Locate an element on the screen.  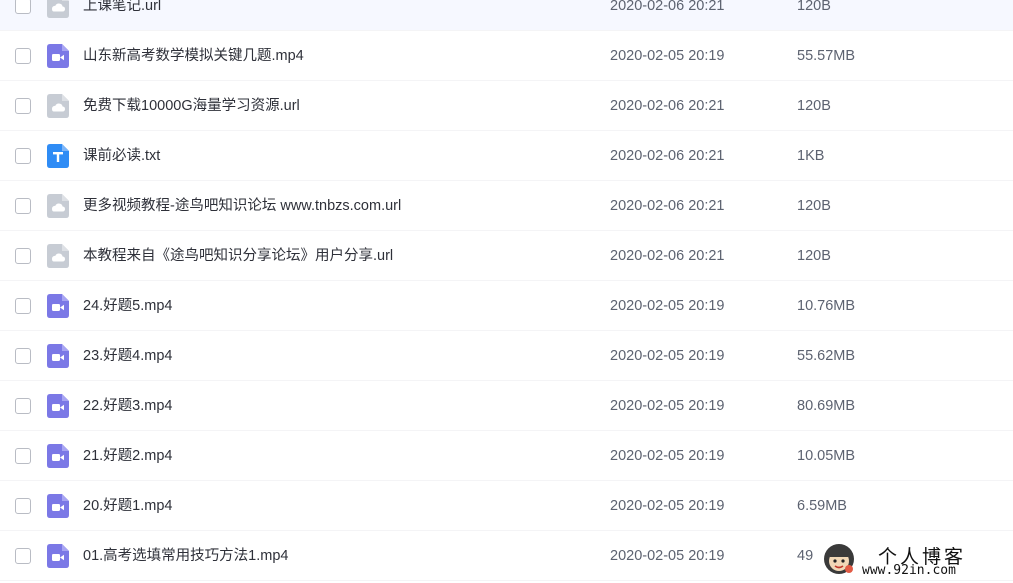
file-name: 山东新高考数学模拟关键几题.mp4 is located at coordinates (193, 56).